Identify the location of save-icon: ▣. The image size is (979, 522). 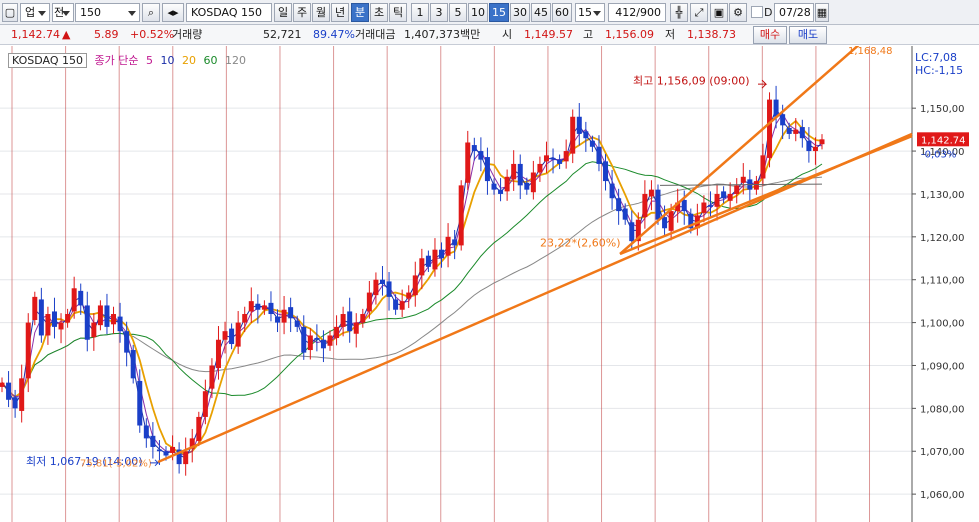
(719, 12).